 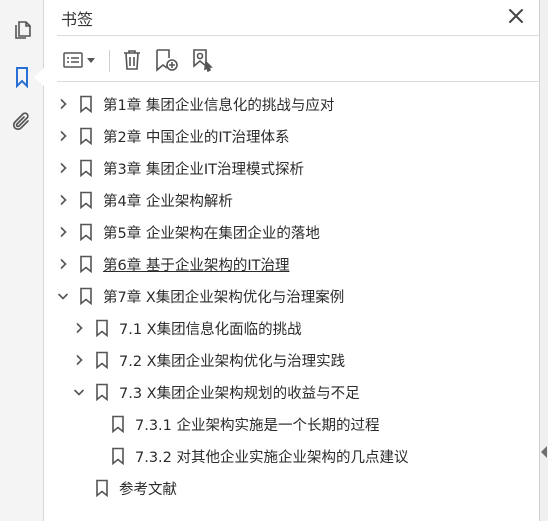 I want to click on bookmark-row: 第5章 企业架构在集团企业的落地, so click(x=292, y=232).